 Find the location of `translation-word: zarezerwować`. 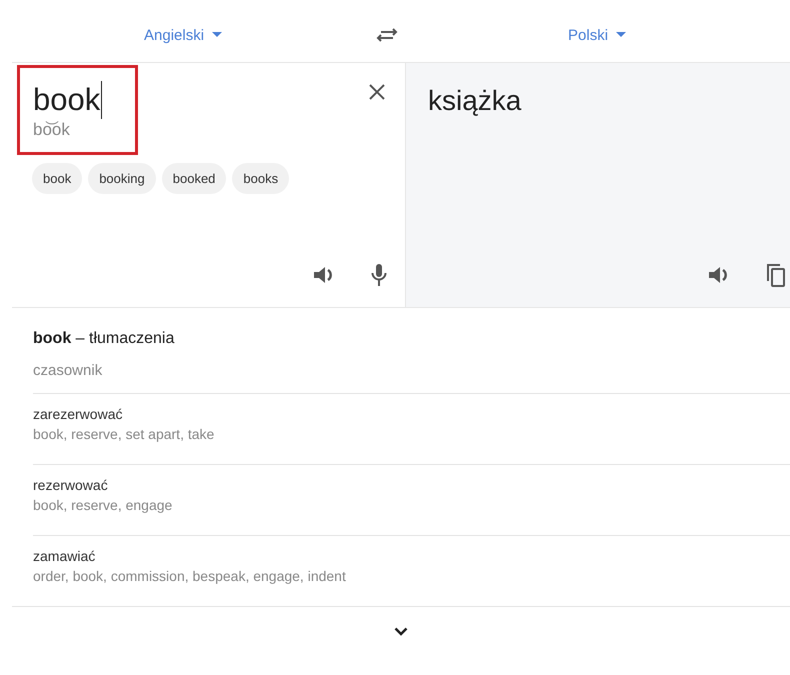

translation-word: zarezerwować is located at coordinates (78, 414).